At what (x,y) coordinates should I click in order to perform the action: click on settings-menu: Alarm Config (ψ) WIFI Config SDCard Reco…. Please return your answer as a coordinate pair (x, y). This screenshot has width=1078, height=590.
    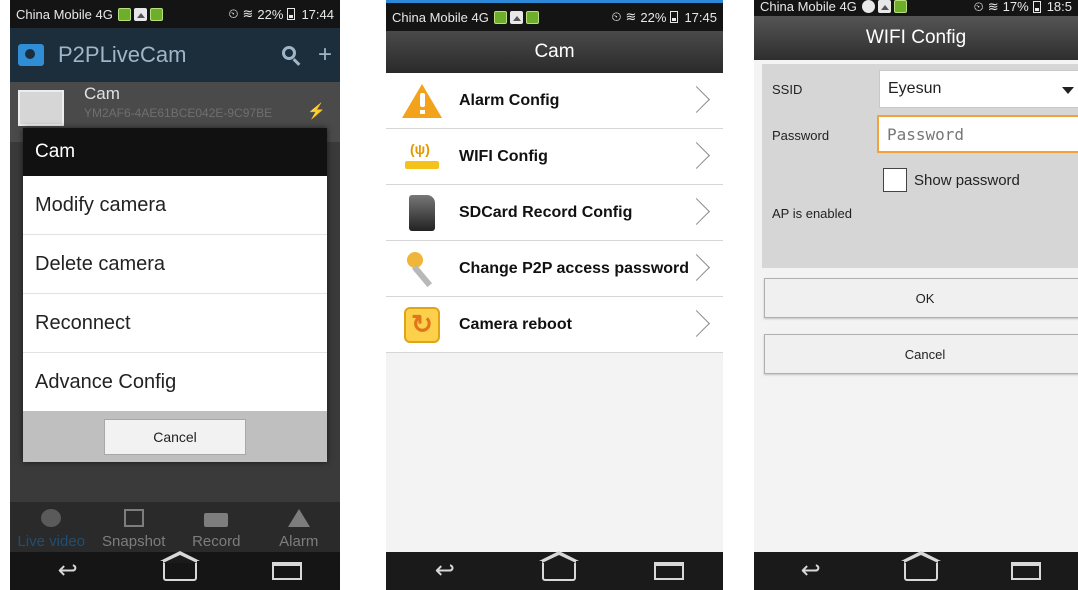
    Looking at the image, I should click on (554, 213).